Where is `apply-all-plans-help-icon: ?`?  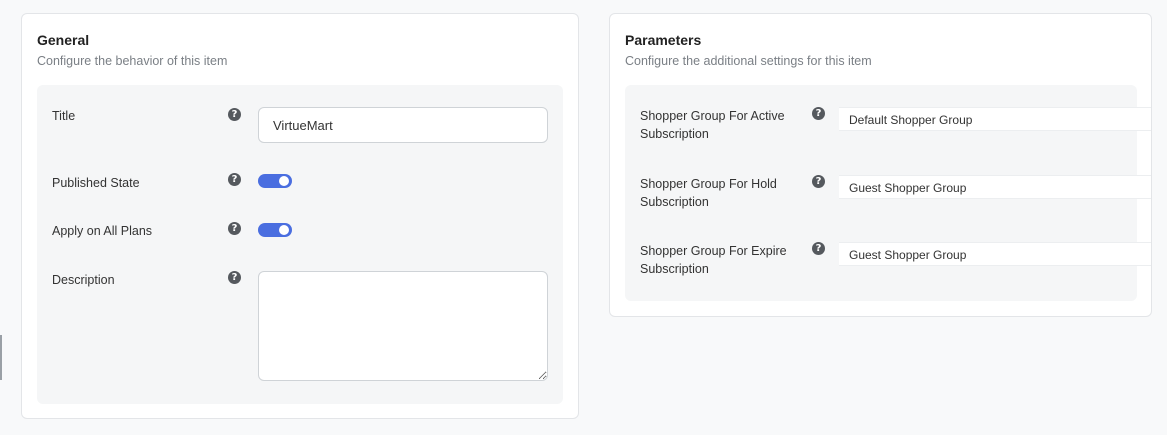
apply-all-plans-help-icon: ? is located at coordinates (234, 228).